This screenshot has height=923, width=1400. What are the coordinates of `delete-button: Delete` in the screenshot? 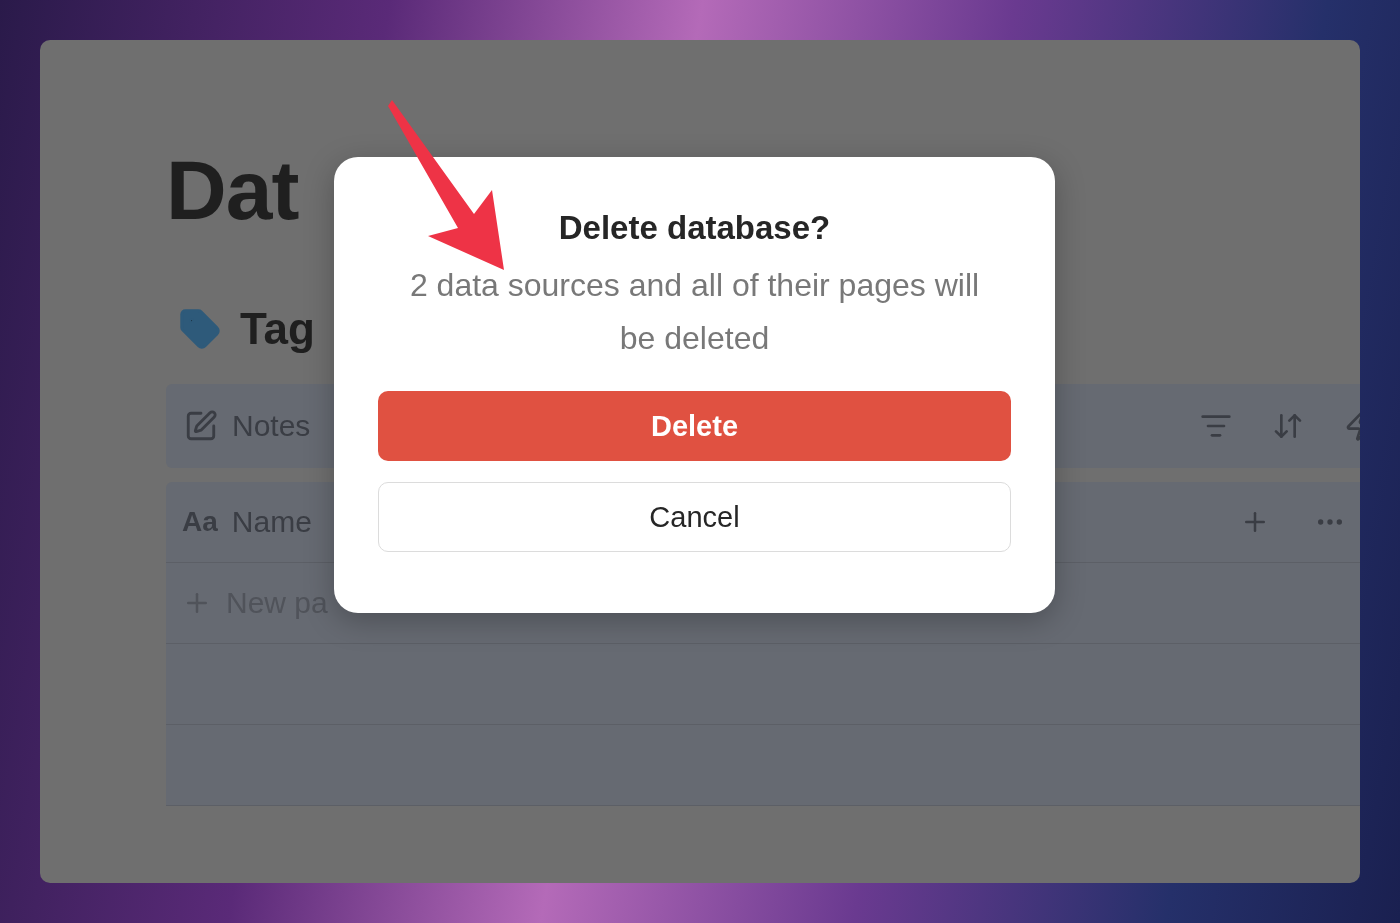 It's located at (694, 426).